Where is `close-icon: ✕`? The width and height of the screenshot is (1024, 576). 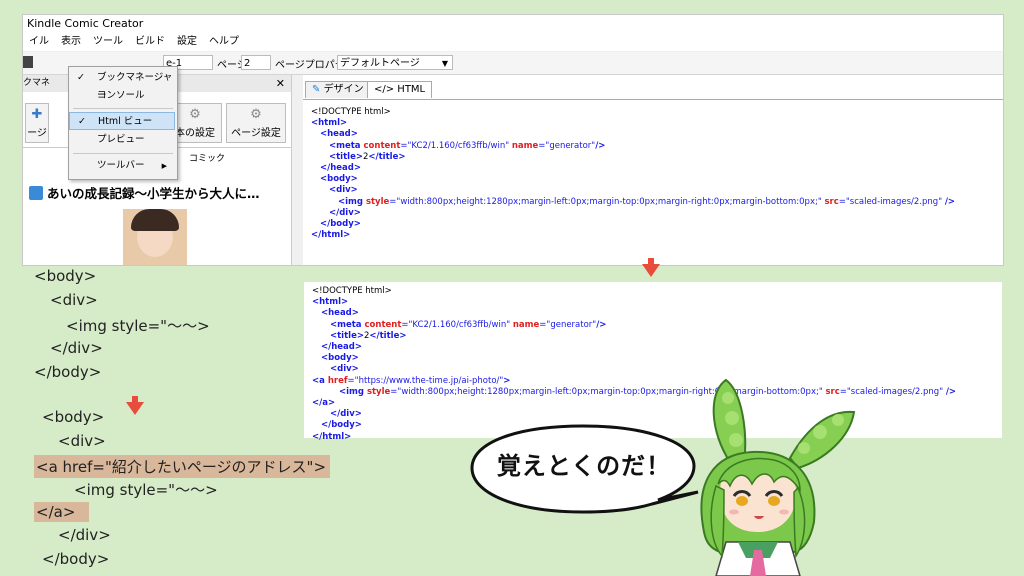 close-icon: ✕ is located at coordinates (280, 83).